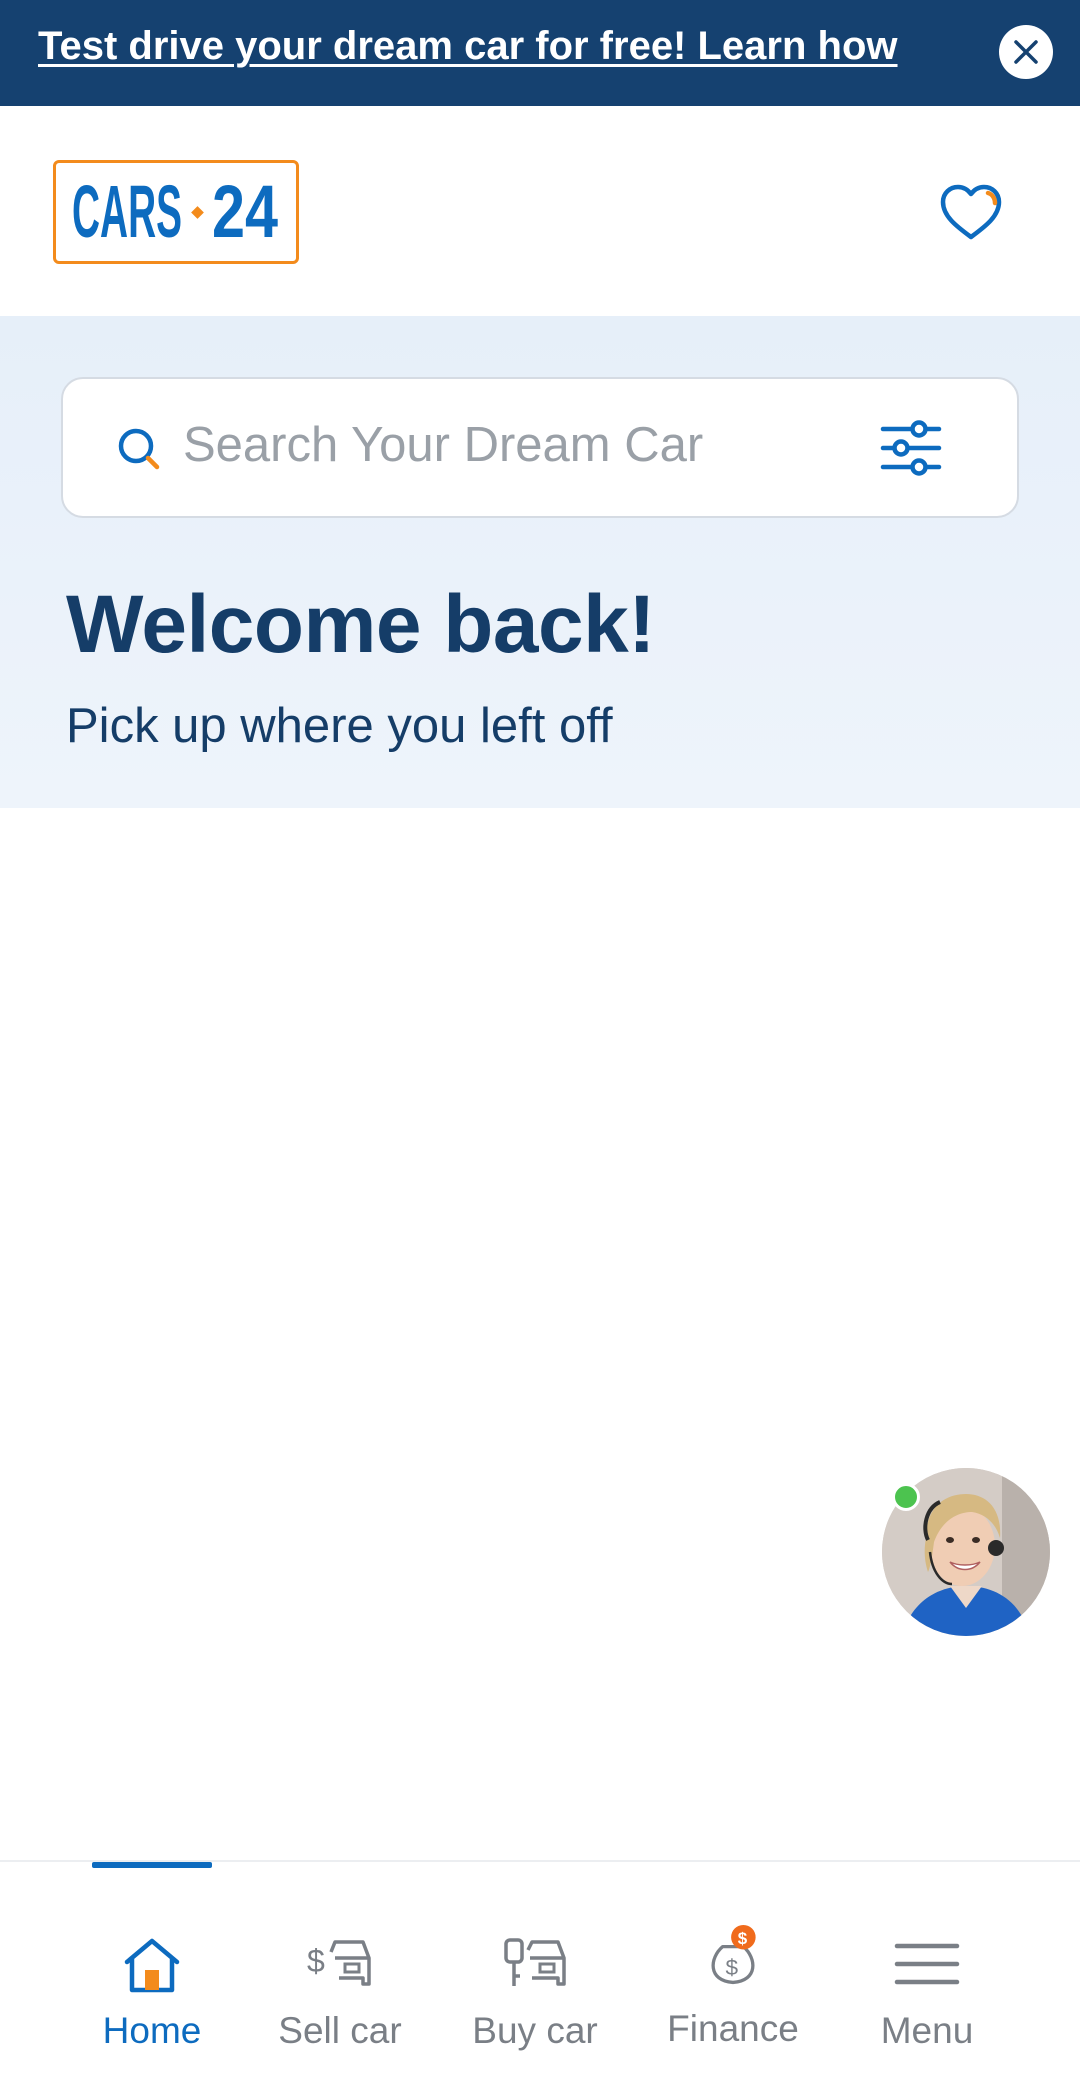  Describe the element at coordinates (911, 448) in the screenshot. I see `filter-sliders-icon` at that location.